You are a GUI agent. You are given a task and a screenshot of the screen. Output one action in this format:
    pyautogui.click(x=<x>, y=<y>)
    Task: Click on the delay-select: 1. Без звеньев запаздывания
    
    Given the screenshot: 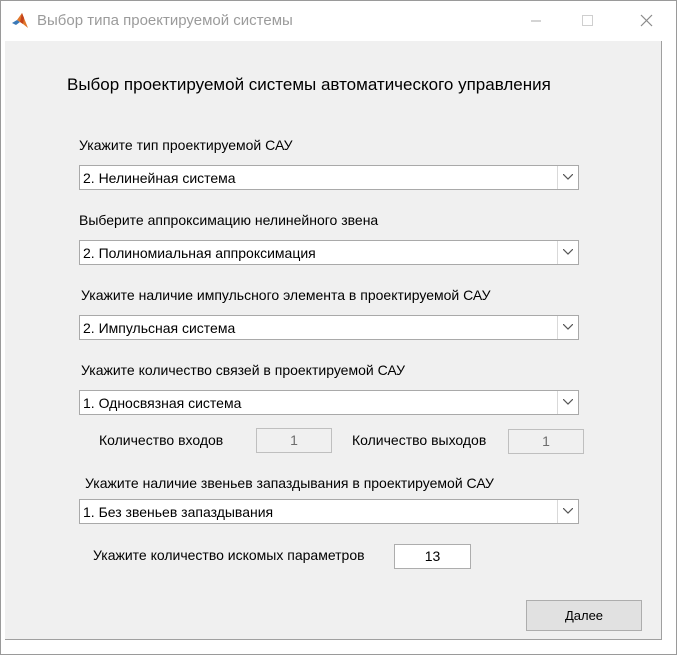 What is the action you would take?
    pyautogui.click(x=329, y=511)
    